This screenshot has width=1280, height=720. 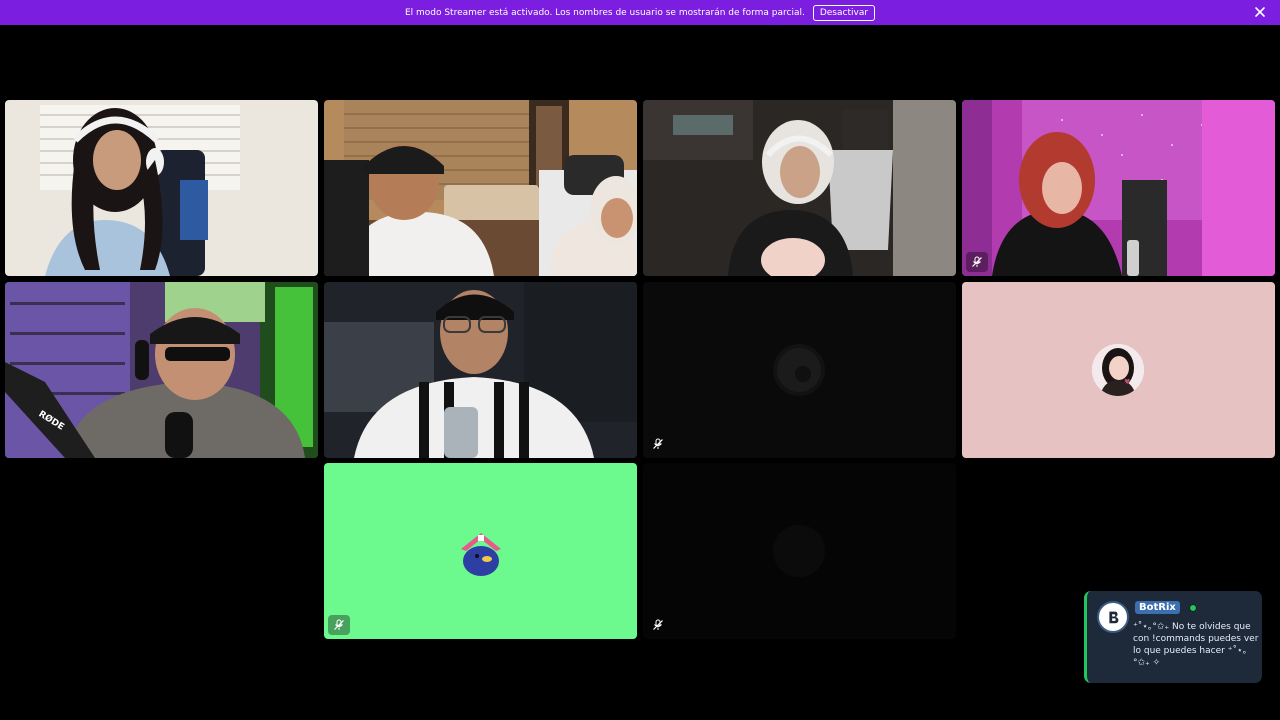 What do you see at coordinates (1193, 608) in the screenshot?
I see `online-status-icon` at bounding box center [1193, 608].